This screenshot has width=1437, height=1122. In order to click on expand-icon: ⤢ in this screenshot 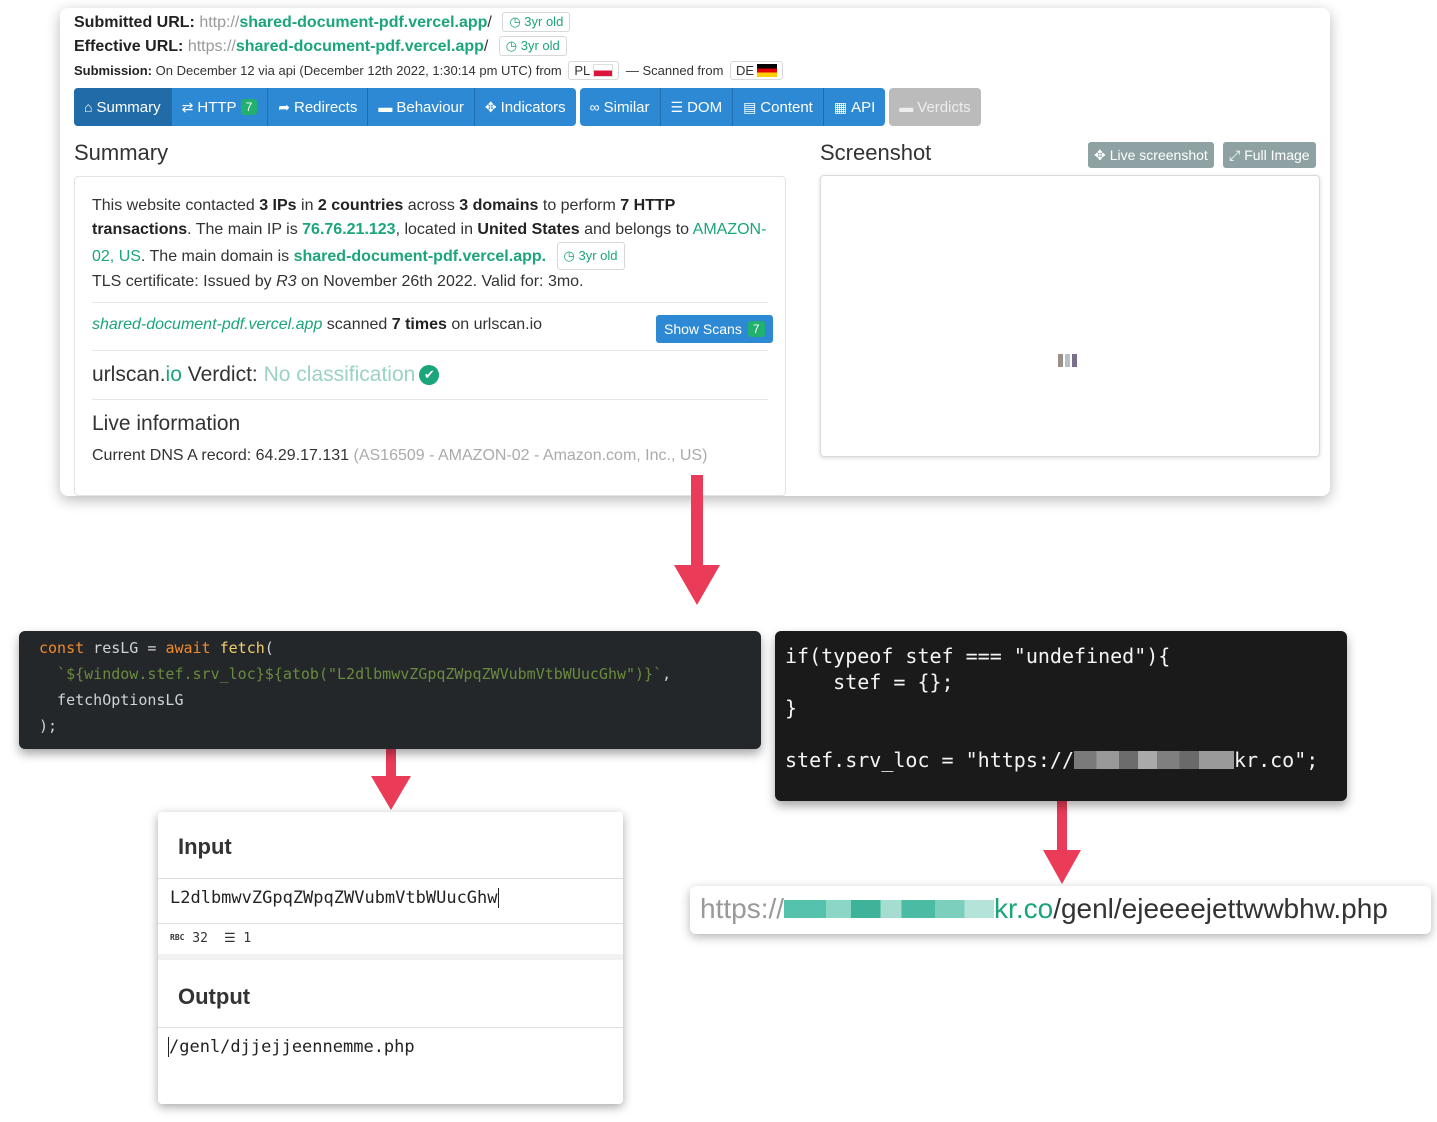, I will do `click(1235, 154)`.